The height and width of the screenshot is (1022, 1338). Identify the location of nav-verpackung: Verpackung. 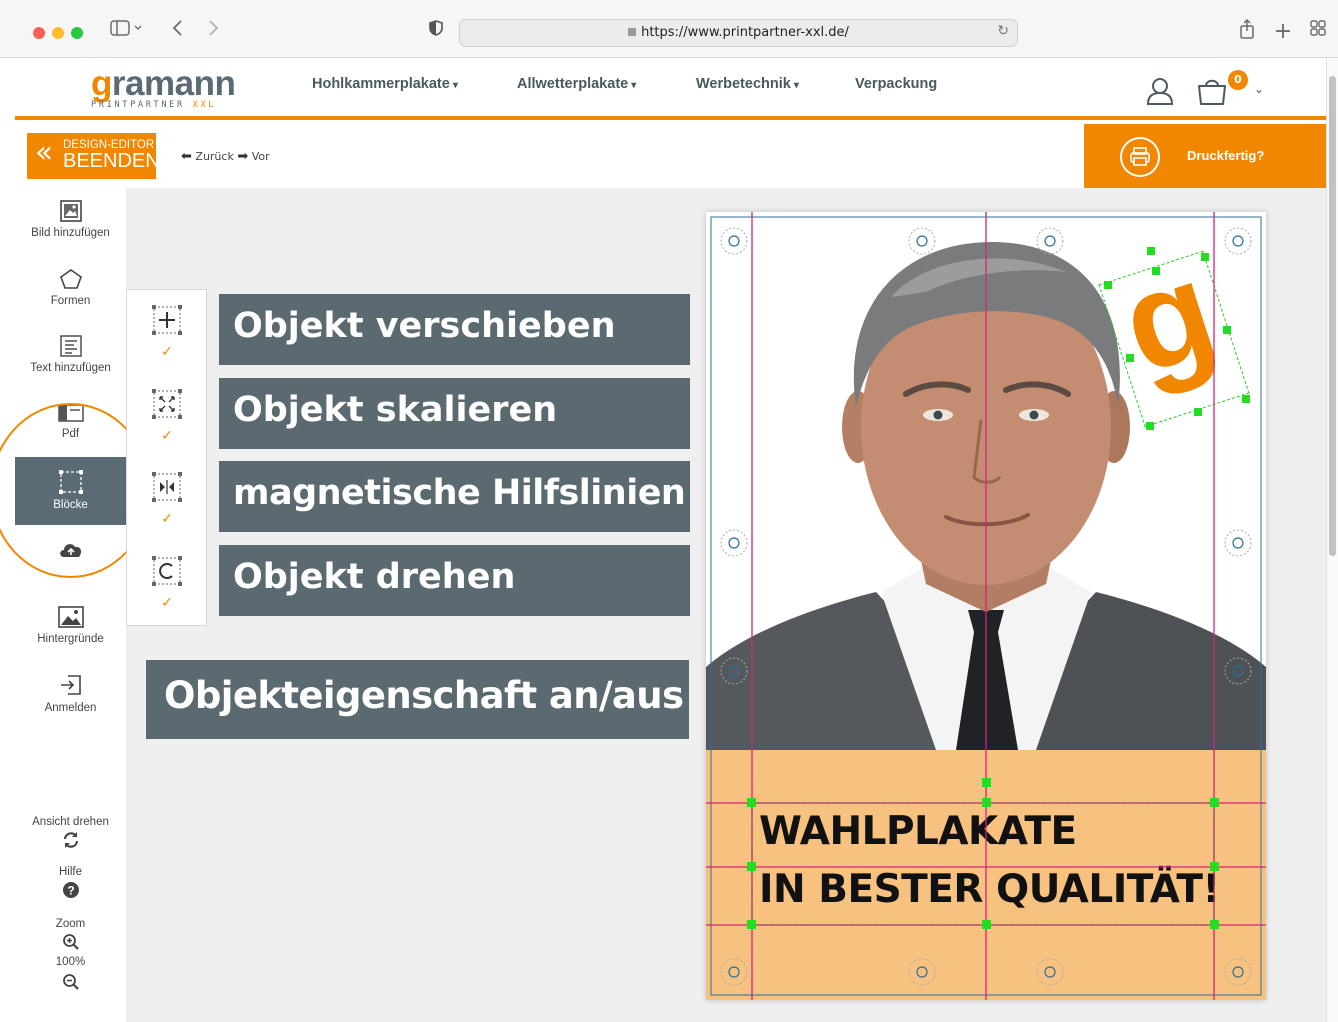
(896, 84).